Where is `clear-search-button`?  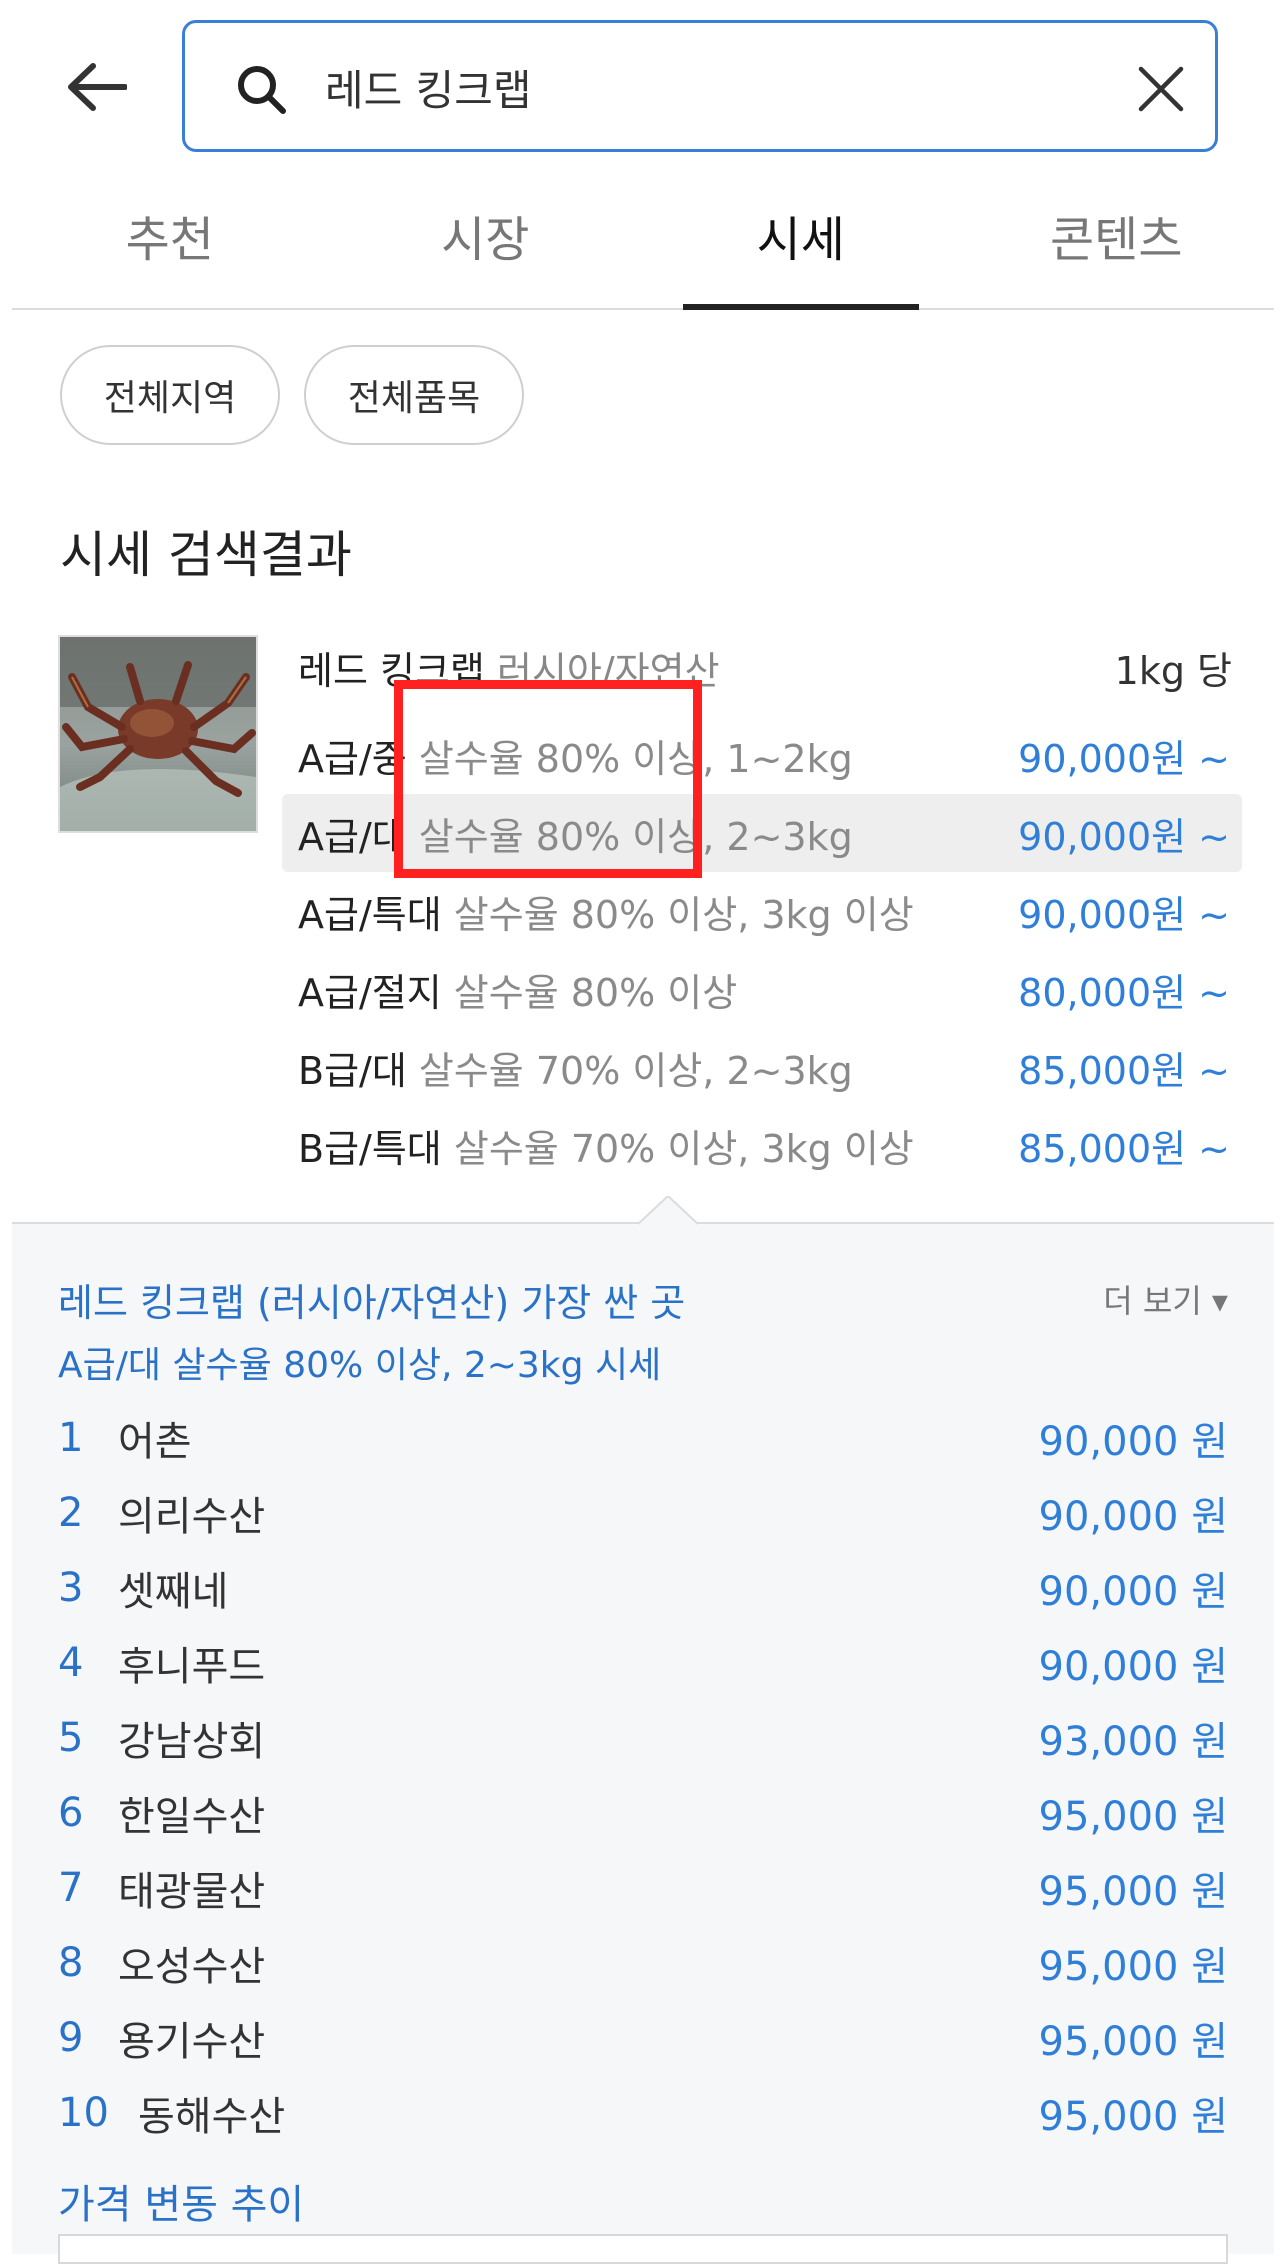
clear-search-button is located at coordinates (1161, 89).